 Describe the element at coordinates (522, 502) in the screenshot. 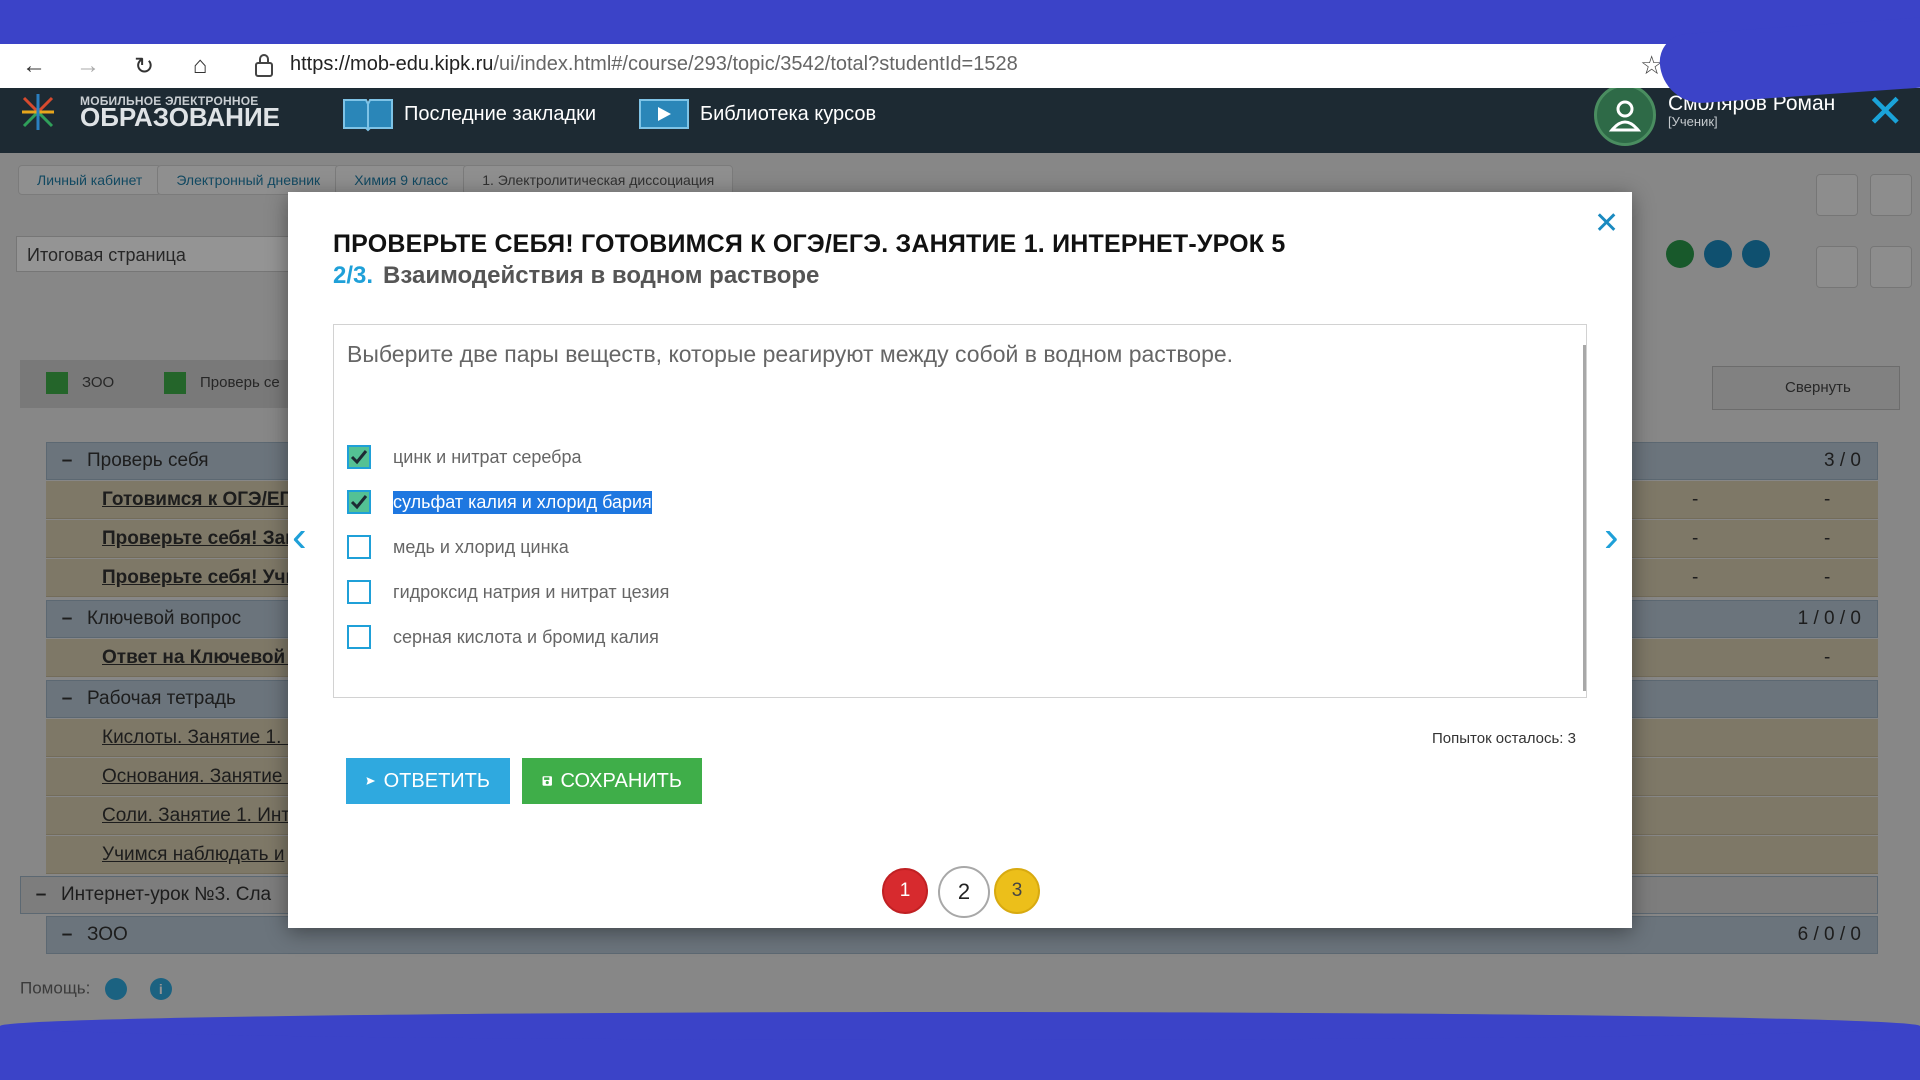

I see `option-label: сульфат калия и хлорид бария` at that location.